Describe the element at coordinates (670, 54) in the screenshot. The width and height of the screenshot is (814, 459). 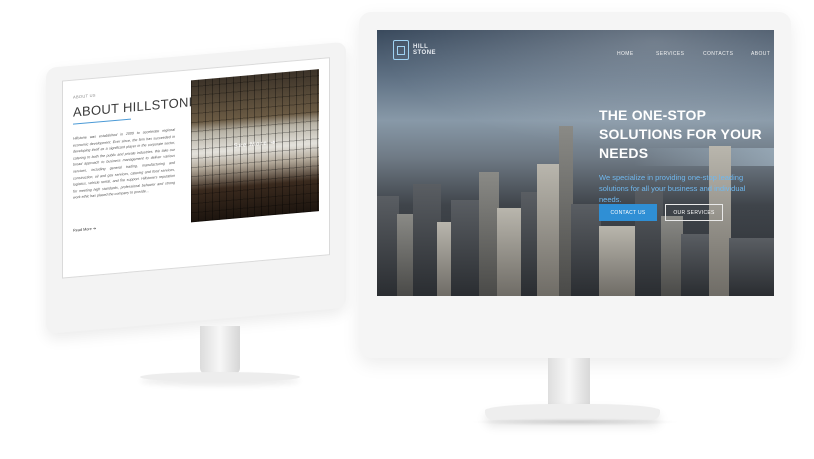
I see `nav-services: SERVICES` at that location.